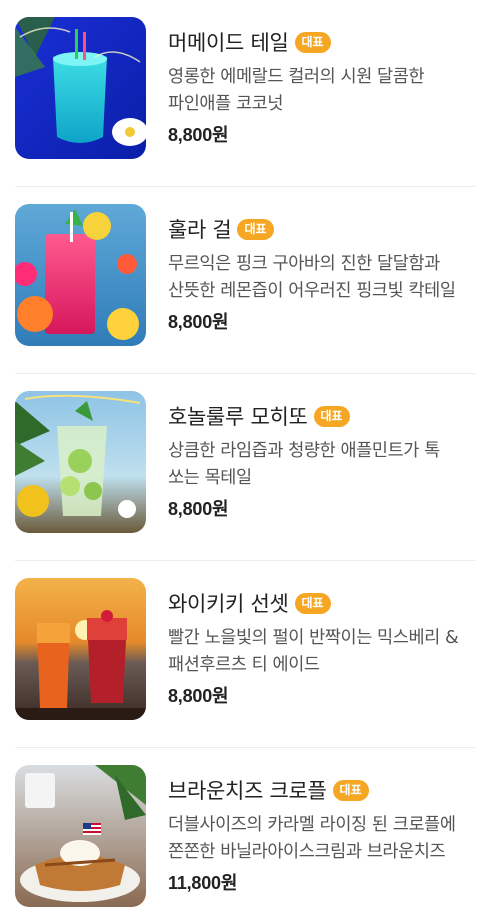 This screenshot has width=487, height=916. I want to click on menu-item-description: 영롱한 에메랄드 컬러의 시원 달콤한 파인애플 코코넛, so click(296, 90).